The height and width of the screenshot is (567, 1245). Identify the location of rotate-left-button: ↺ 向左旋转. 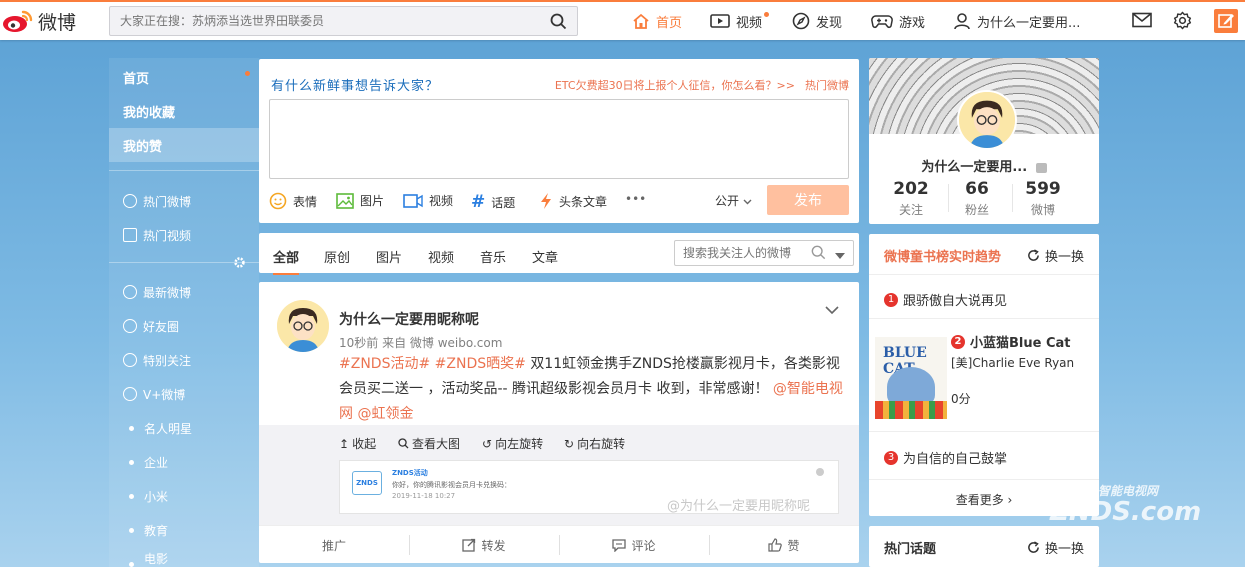
(512, 443).